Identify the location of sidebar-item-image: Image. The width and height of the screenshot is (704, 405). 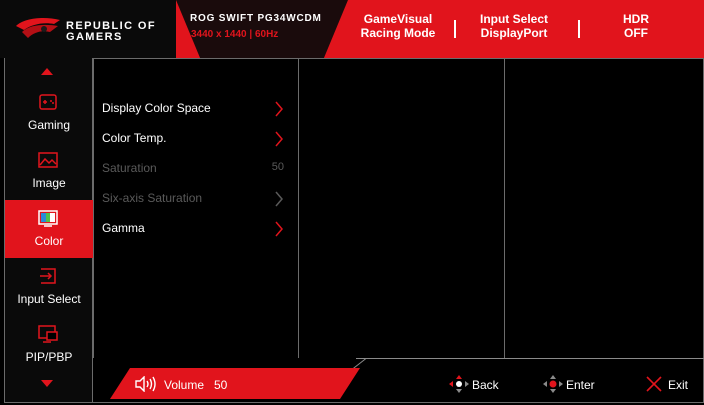
(49, 171).